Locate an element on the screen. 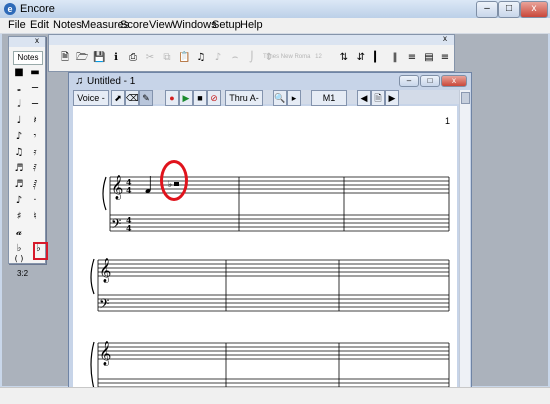  thru-dropdown: Thru A- is located at coordinates (244, 98).